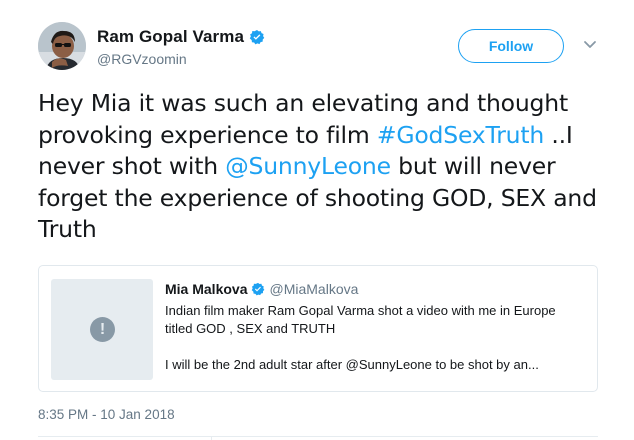 This screenshot has height=440, width=634. I want to click on quoted-text-line: titled GOD , SEX and TRUTH, so click(250, 328).